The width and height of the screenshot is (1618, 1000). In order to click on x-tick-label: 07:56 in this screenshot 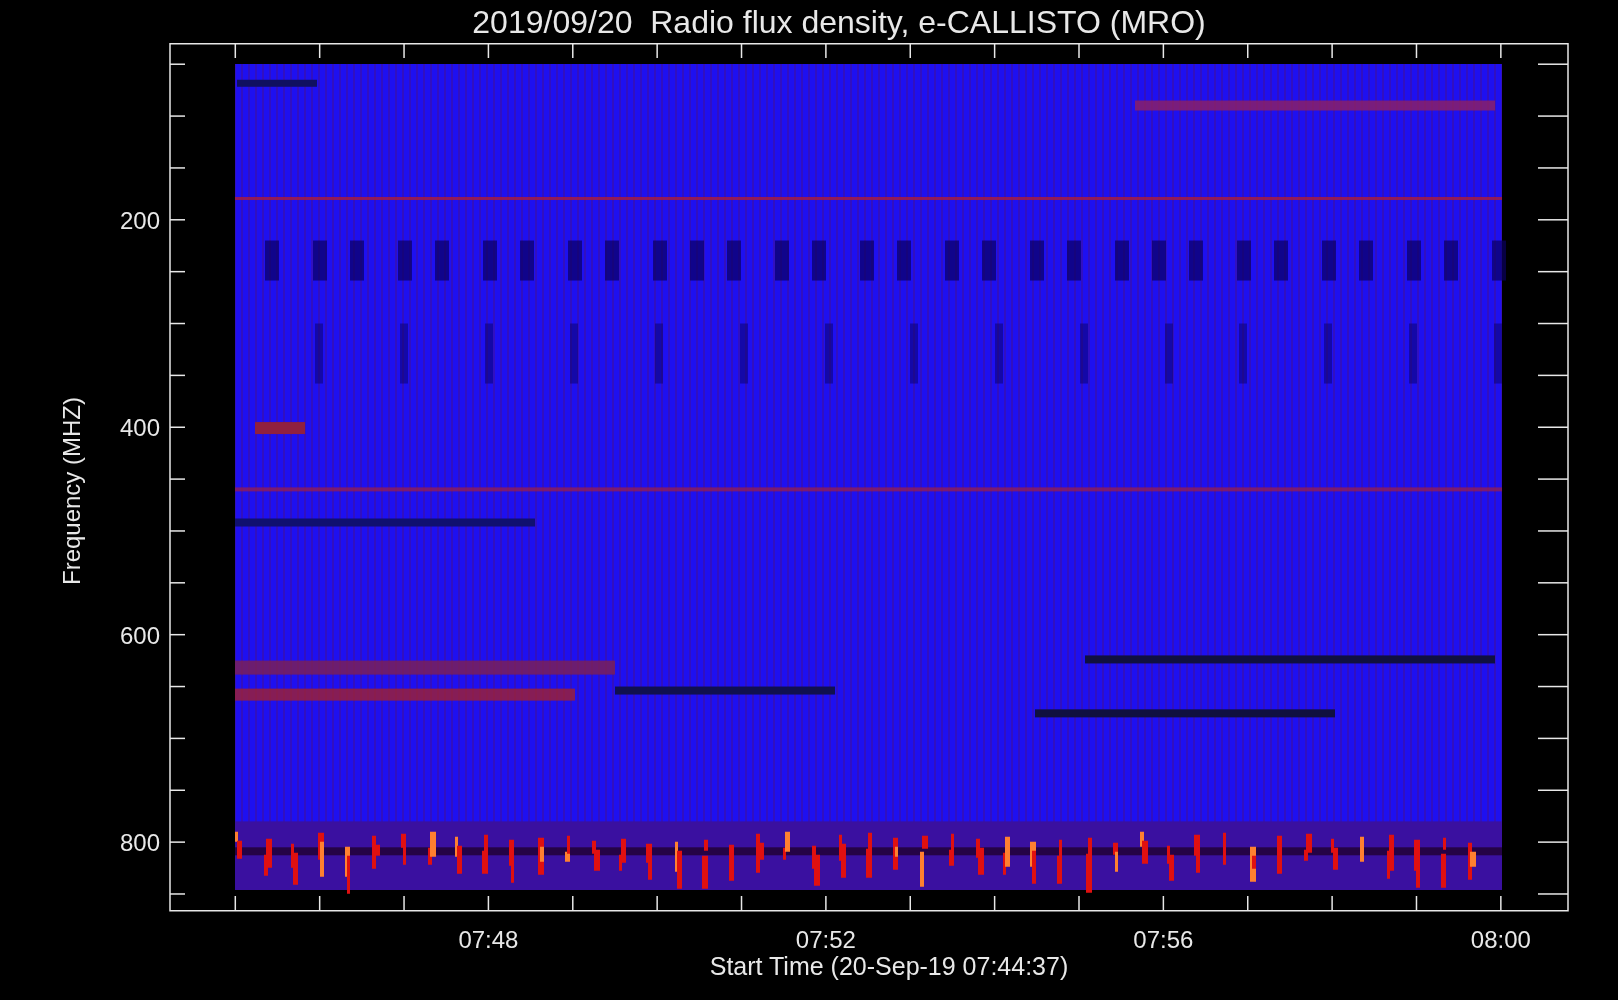, I will do `click(1163, 939)`.